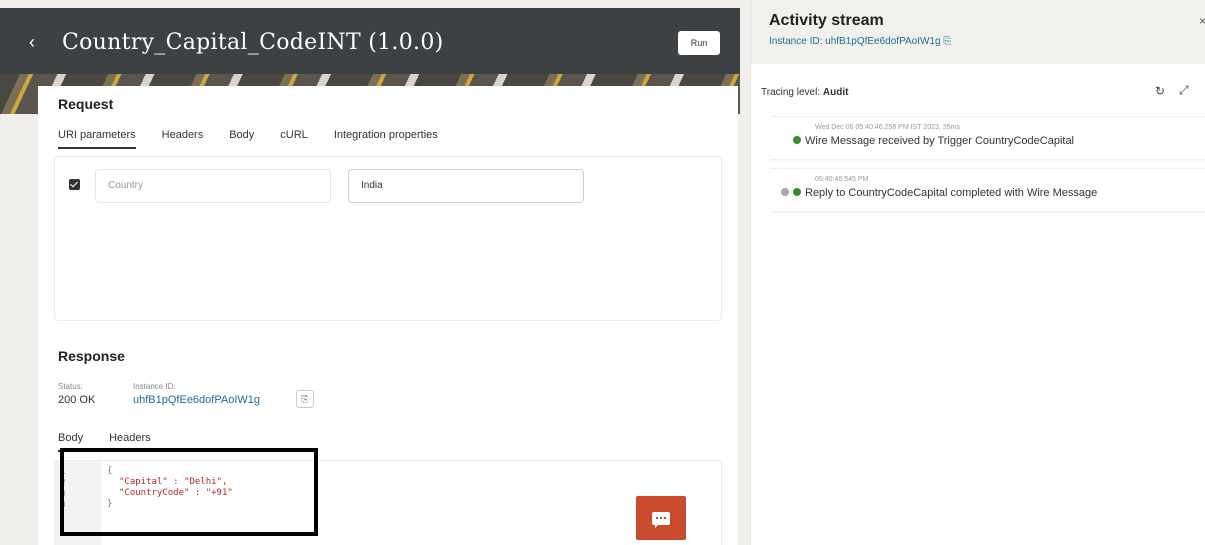 The height and width of the screenshot is (545, 1205). Describe the element at coordinates (1184, 90) in the screenshot. I see `expand-icon: ⤢` at that location.